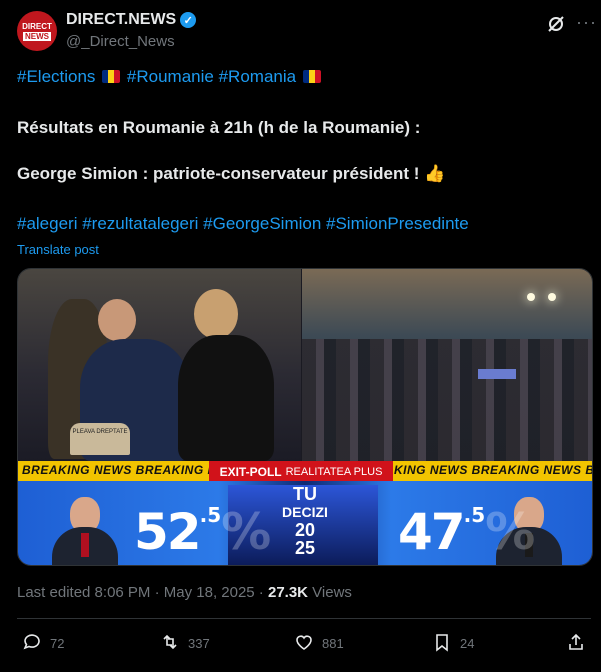 This screenshot has width=601, height=672. What do you see at coordinates (510, 532) in the screenshot?
I see `pct-right-symbol: %` at bounding box center [510, 532].